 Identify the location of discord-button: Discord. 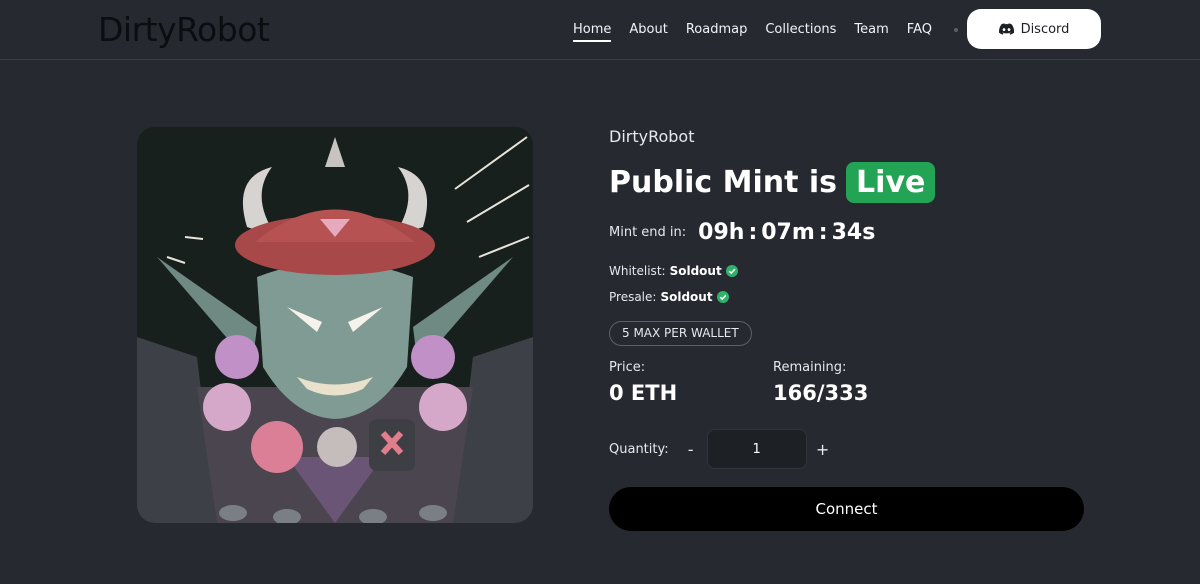
(1034, 29).